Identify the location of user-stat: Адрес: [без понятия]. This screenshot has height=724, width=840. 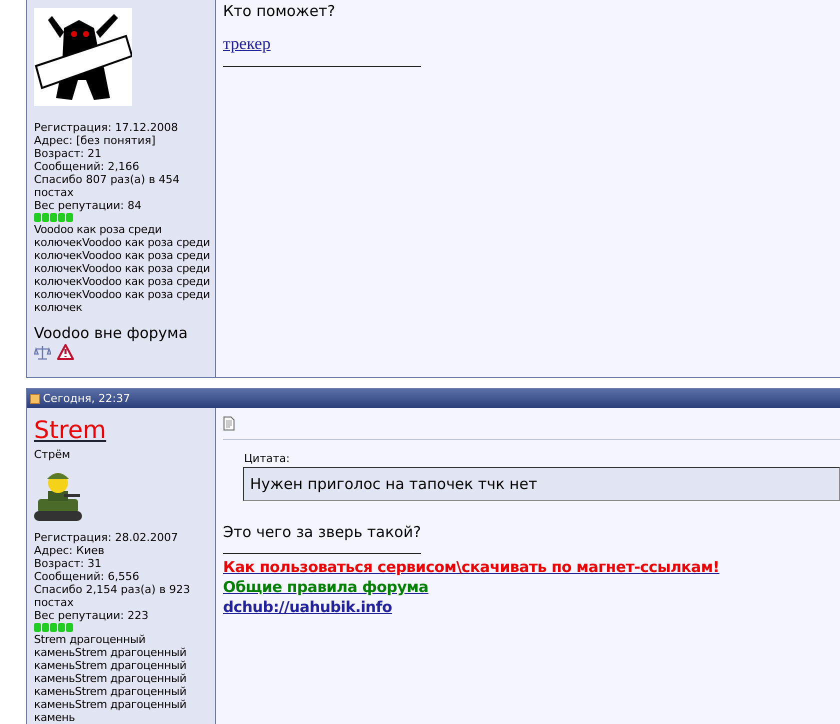
(95, 140).